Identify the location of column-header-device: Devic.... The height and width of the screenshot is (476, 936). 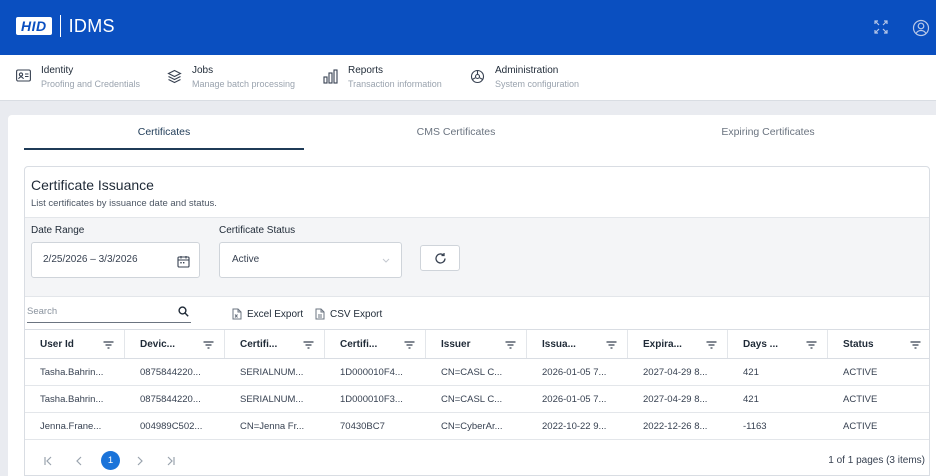
(175, 344).